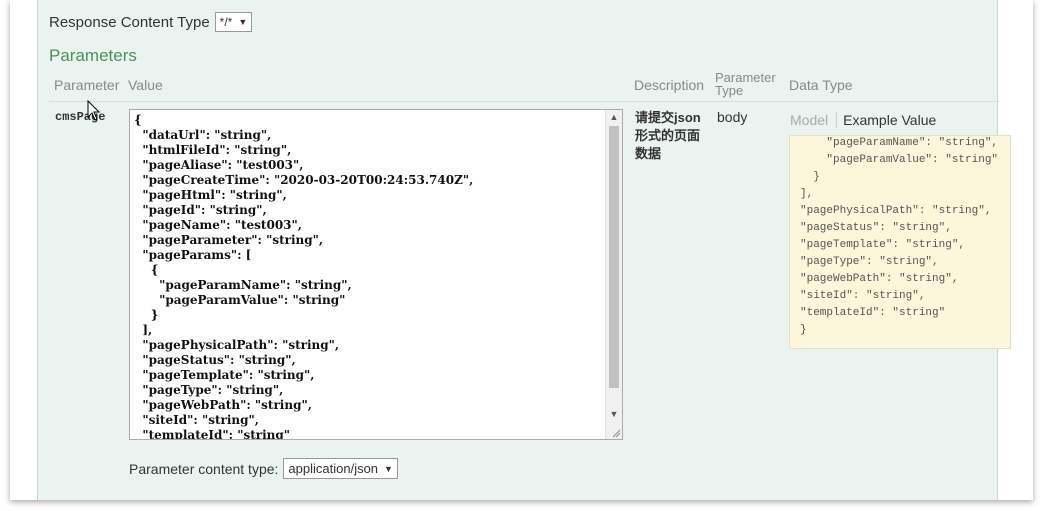 This screenshot has height=511, width=1043. I want to click on scroll-down-arrow-icon: ▼, so click(614, 414).